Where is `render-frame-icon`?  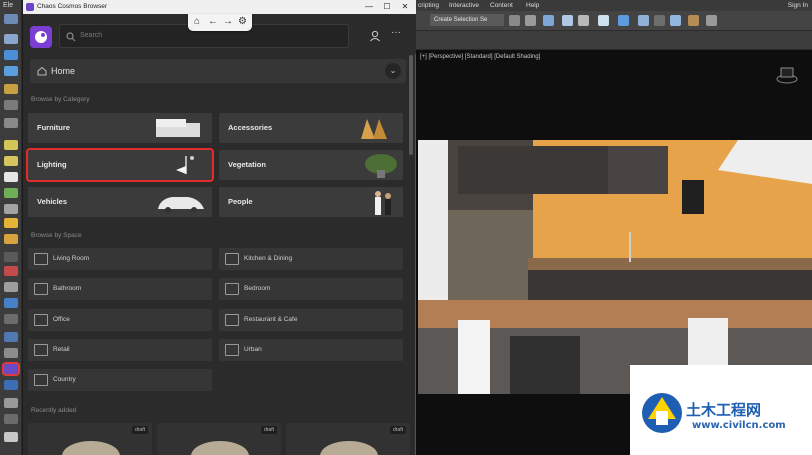 render-frame-icon is located at coordinates (659, 20).